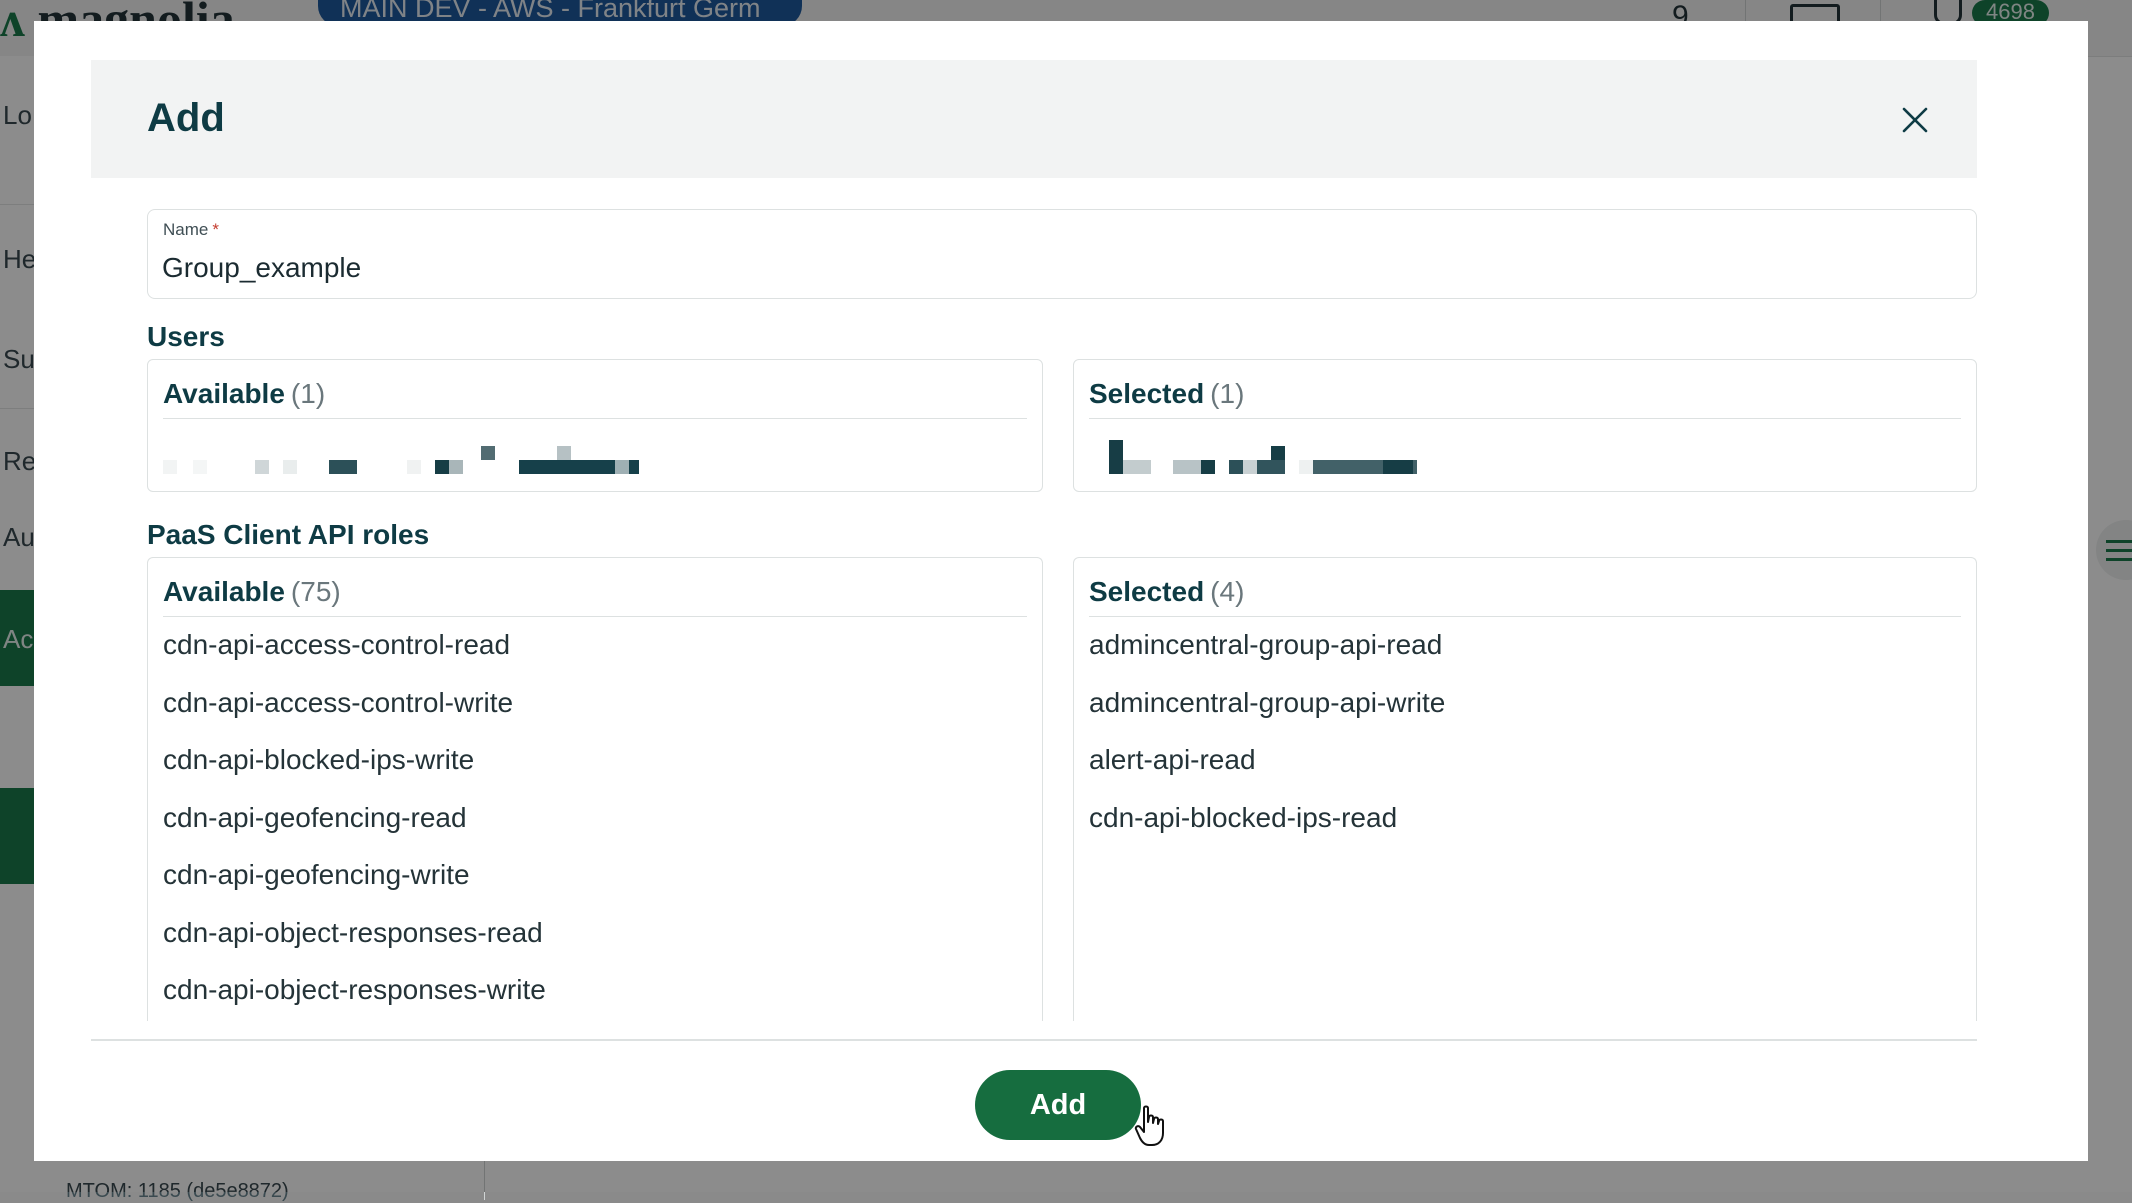  I want to click on name-field: Name *, so click(1062, 254).